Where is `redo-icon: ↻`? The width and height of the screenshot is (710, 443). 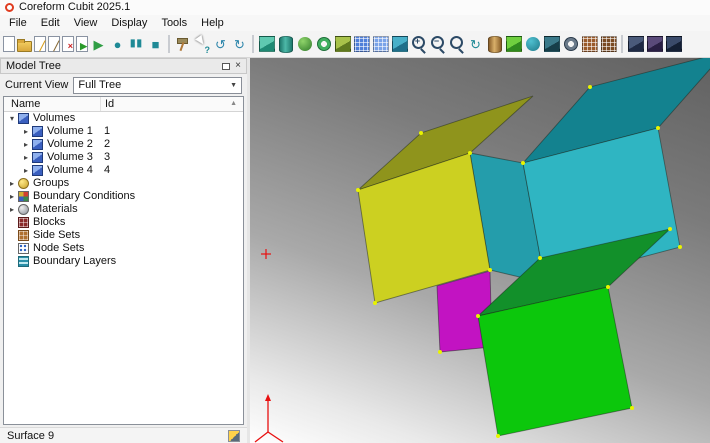
redo-icon: ↻ is located at coordinates (239, 44).